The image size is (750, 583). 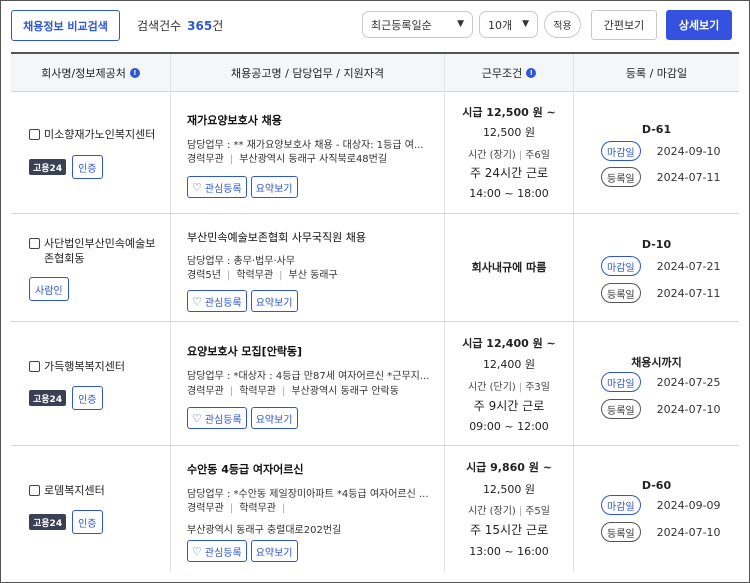 What do you see at coordinates (200, 26) in the screenshot?
I see `search-count-value: 365` at bounding box center [200, 26].